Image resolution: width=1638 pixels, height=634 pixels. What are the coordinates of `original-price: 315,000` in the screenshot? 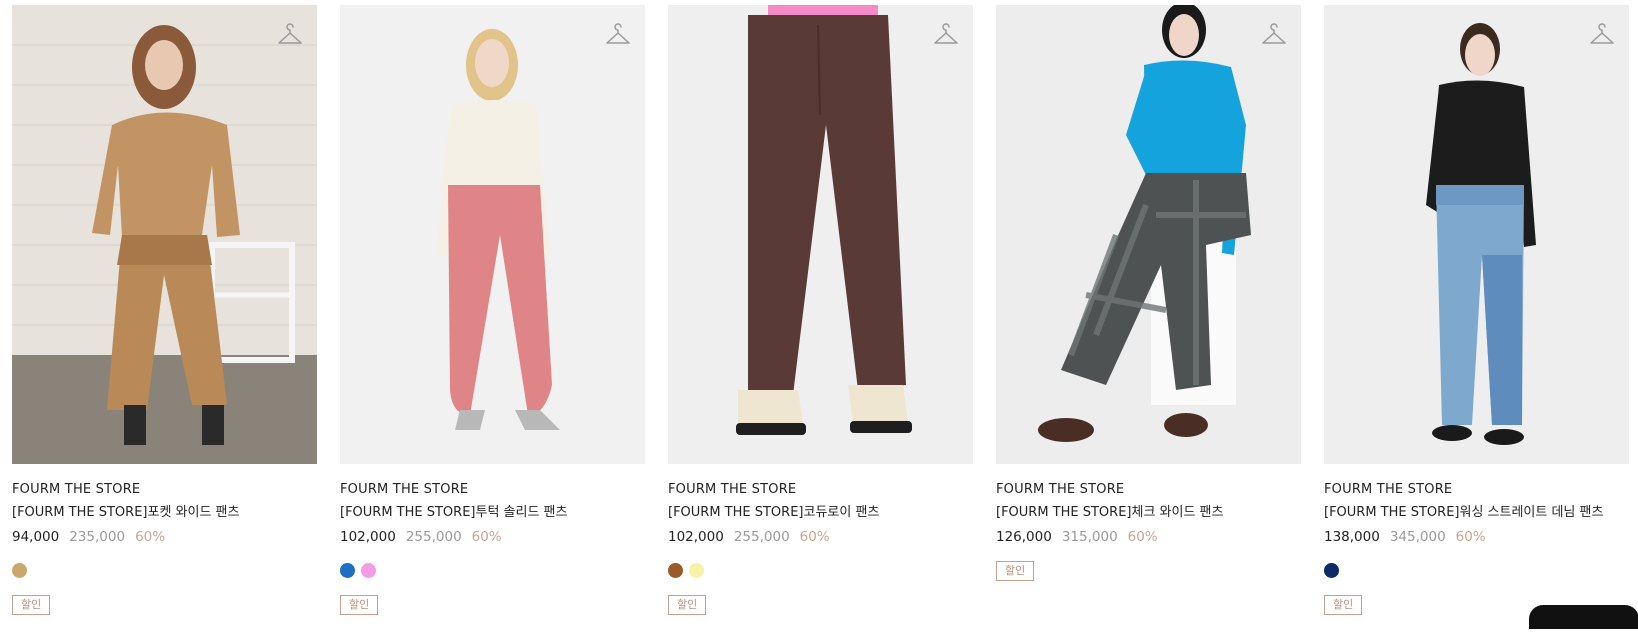 It's located at (1089, 537).